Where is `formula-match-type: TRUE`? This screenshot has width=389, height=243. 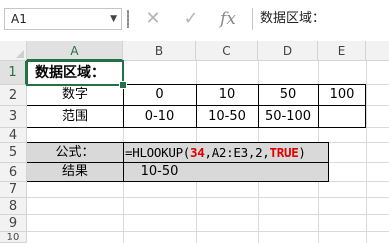 formula-match-type: TRUE is located at coordinates (284, 152).